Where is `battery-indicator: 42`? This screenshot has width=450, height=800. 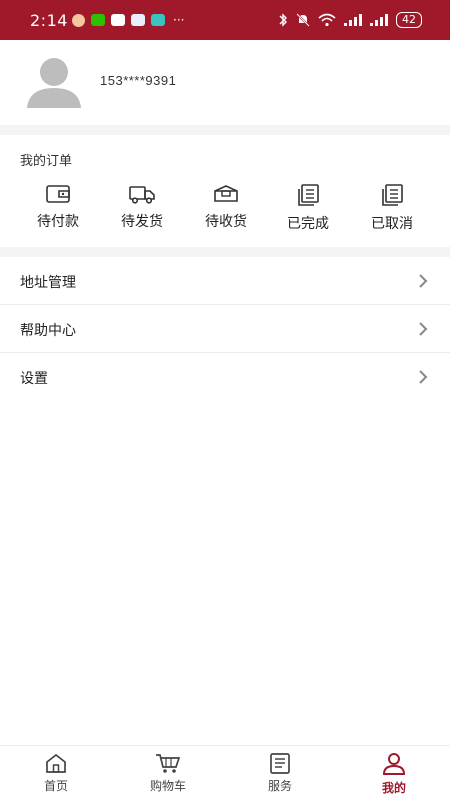 battery-indicator: 42 is located at coordinates (409, 20).